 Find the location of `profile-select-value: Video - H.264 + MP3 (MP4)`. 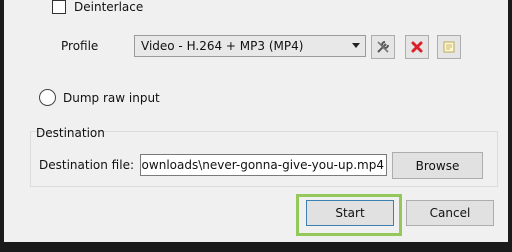

profile-select-value: Video - H.264 + MP3 (MP4) is located at coordinates (222, 46).